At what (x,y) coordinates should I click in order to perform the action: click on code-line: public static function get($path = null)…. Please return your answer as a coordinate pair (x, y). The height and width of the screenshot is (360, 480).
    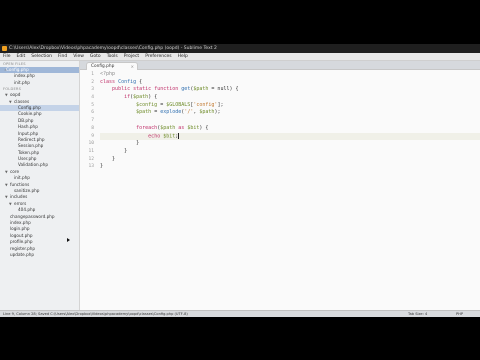
    Looking at the image, I should click on (290, 90).